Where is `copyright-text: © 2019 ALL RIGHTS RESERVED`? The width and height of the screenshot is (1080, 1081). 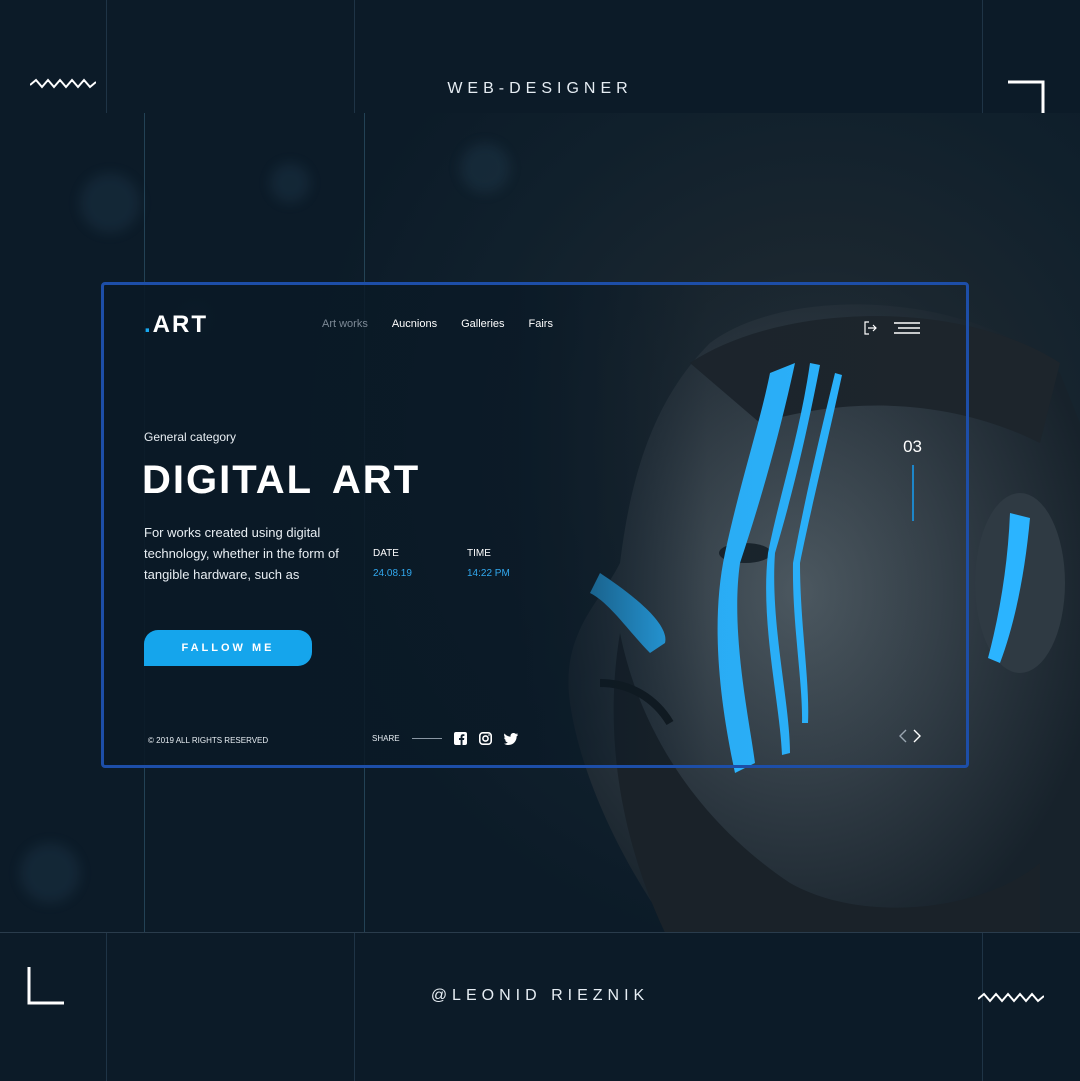 copyright-text: © 2019 ALL RIGHTS RESERVED is located at coordinates (208, 740).